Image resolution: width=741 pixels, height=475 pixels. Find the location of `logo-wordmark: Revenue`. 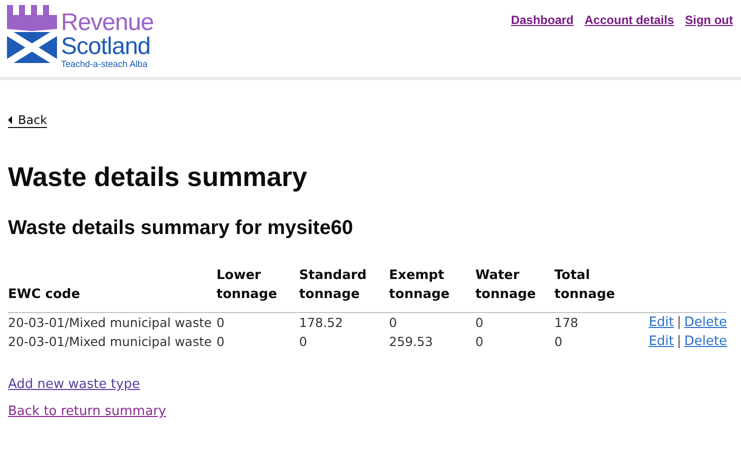

logo-wordmark: Revenue is located at coordinates (107, 23).